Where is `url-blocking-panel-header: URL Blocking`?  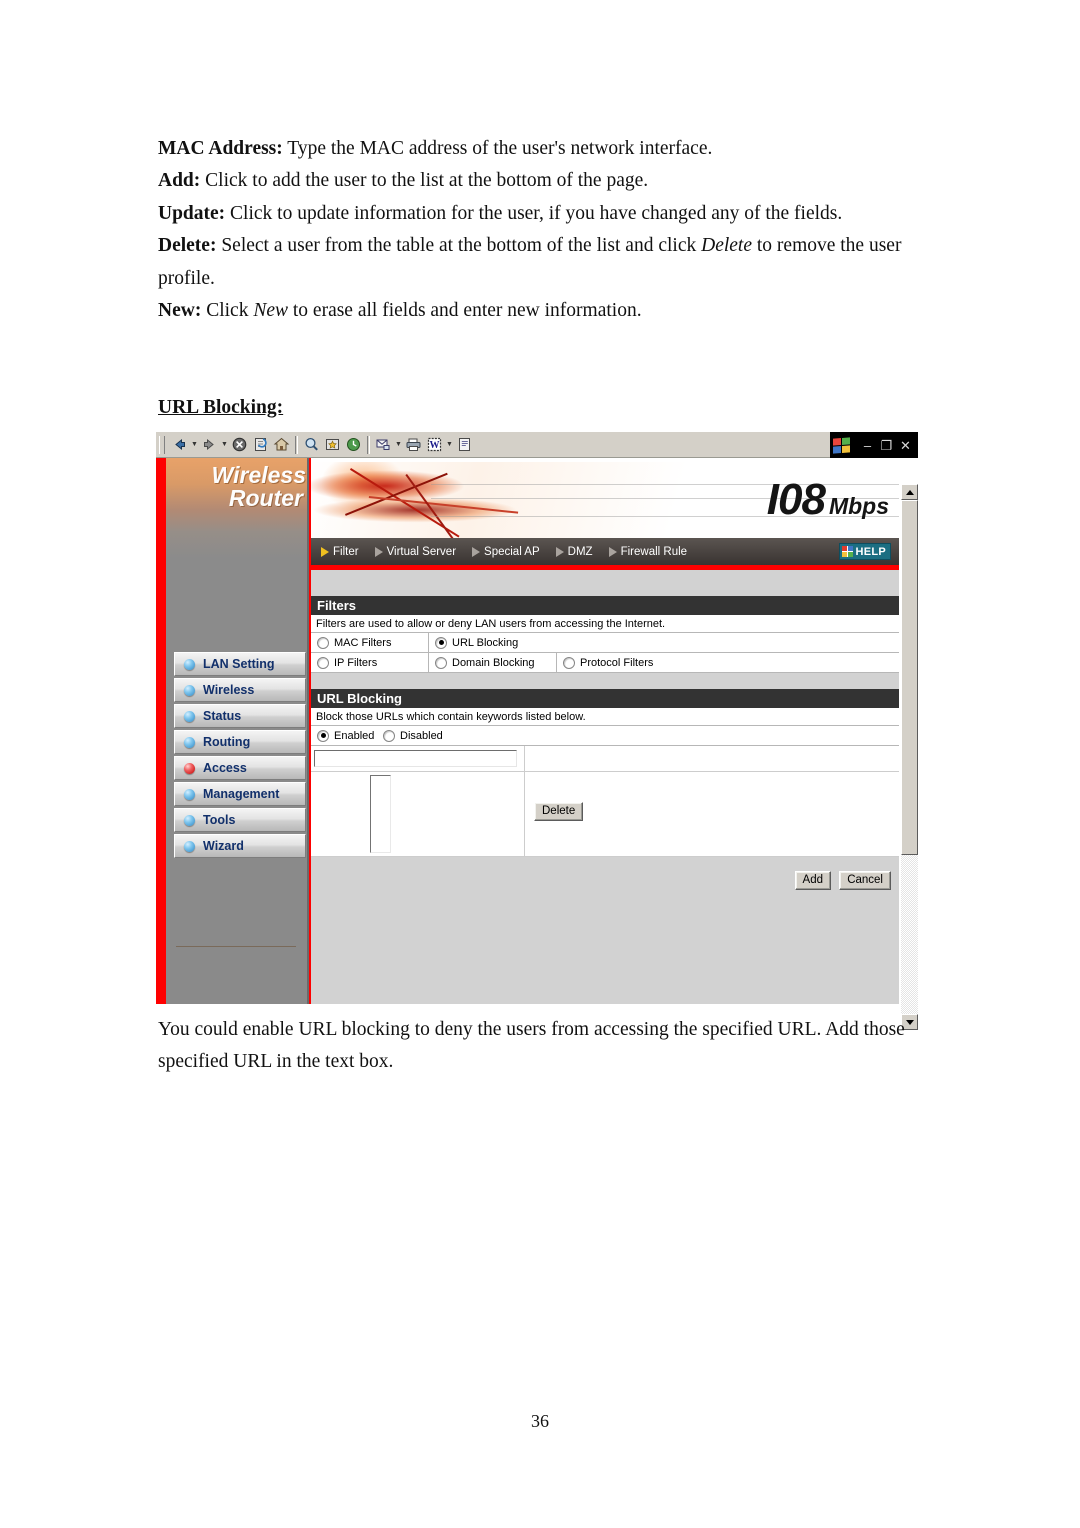 url-blocking-panel-header: URL Blocking is located at coordinates (605, 698).